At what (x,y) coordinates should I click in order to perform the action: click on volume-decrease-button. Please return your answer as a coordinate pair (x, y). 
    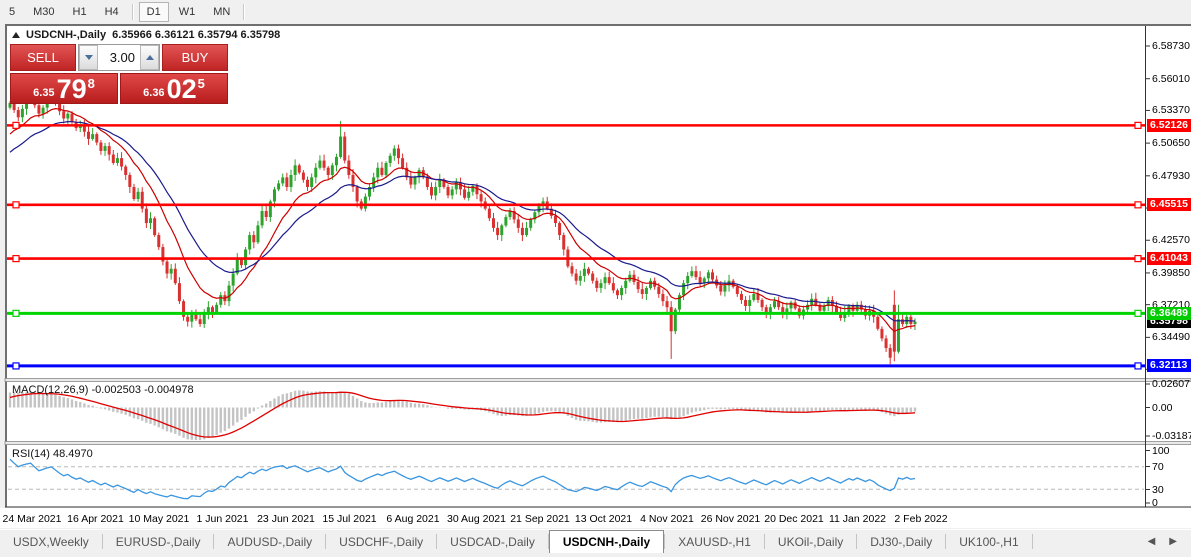
    Looking at the image, I should click on (88, 57).